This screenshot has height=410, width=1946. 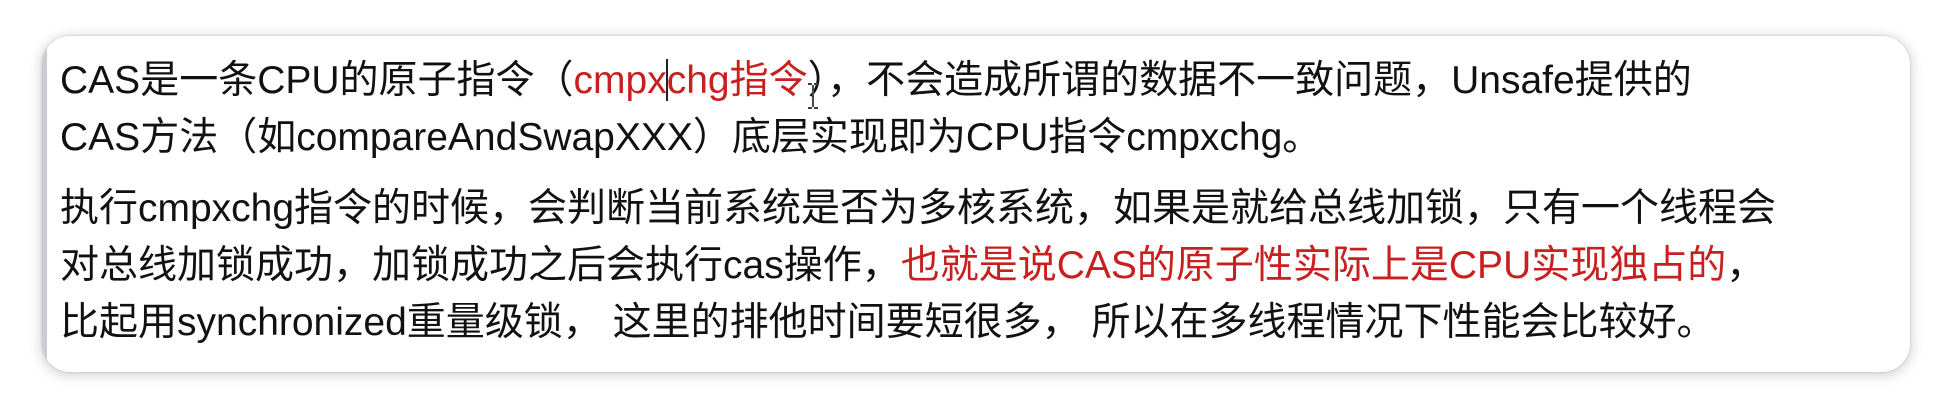 What do you see at coordinates (480, 265) in the screenshot?
I see `text-run: 对总线加锁成功，加锁成功之后会执行cas操作，` at bounding box center [480, 265].